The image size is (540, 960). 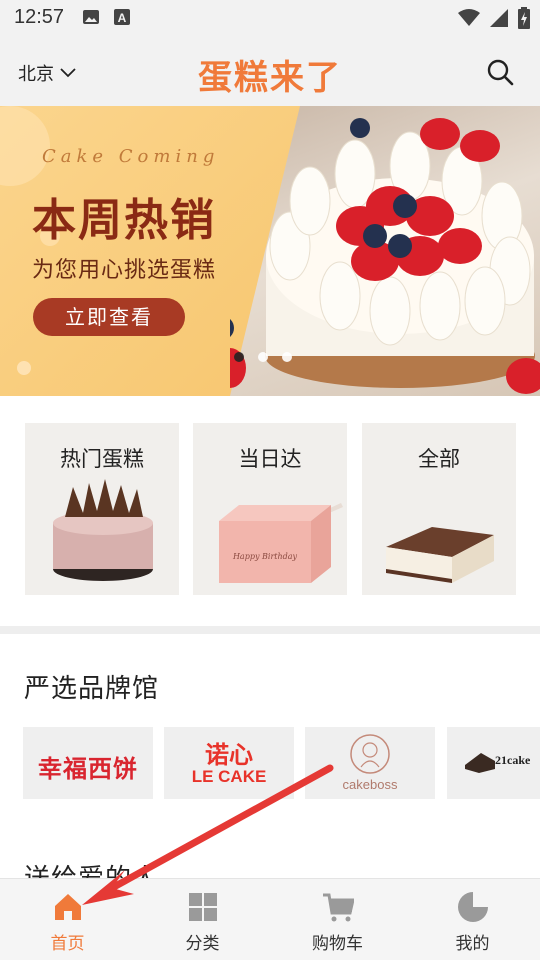 I want to click on search-icon, so click(x=500, y=72).